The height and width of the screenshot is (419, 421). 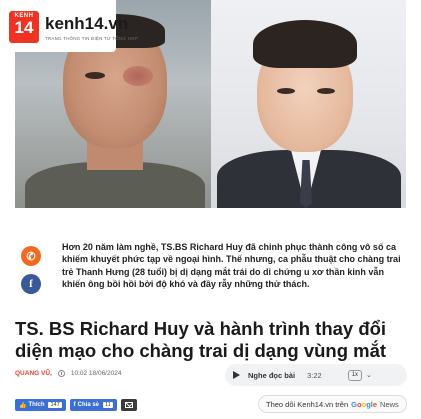 What do you see at coordinates (36, 405) in the screenshot?
I see `like-label: Thích` at bounding box center [36, 405].